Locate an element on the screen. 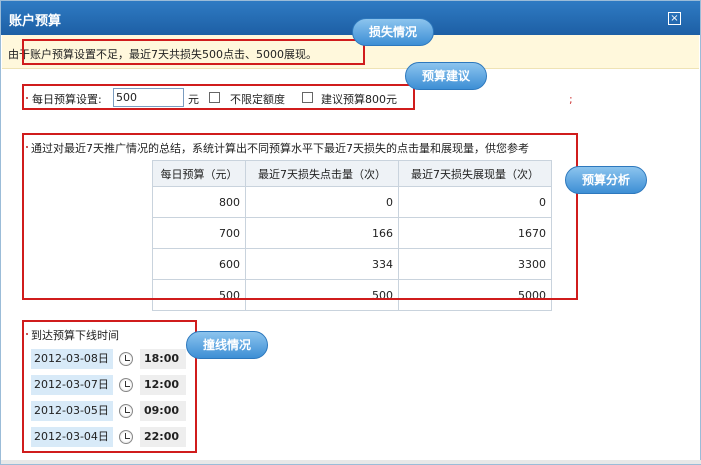 This screenshot has height=465, width=701. analysis-callout-label: 预算分析 is located at coordinates (606, 180).